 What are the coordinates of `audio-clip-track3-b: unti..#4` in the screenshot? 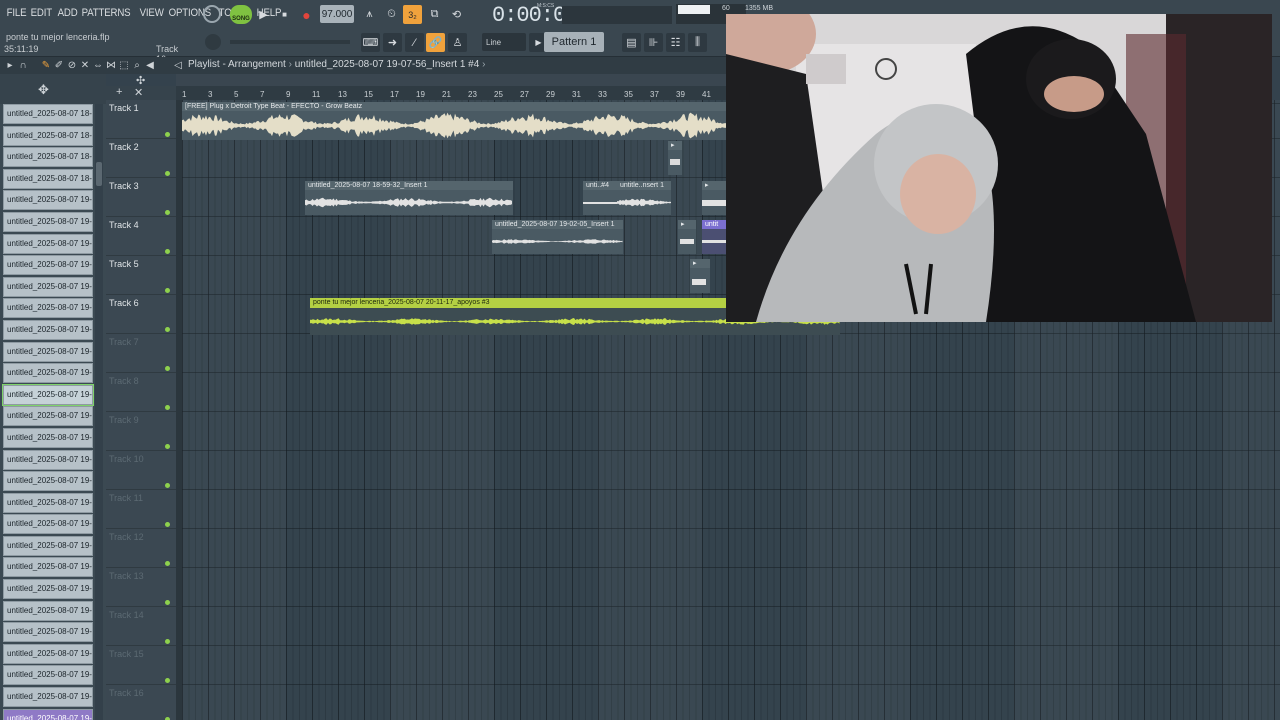 It's located at (600, 198).